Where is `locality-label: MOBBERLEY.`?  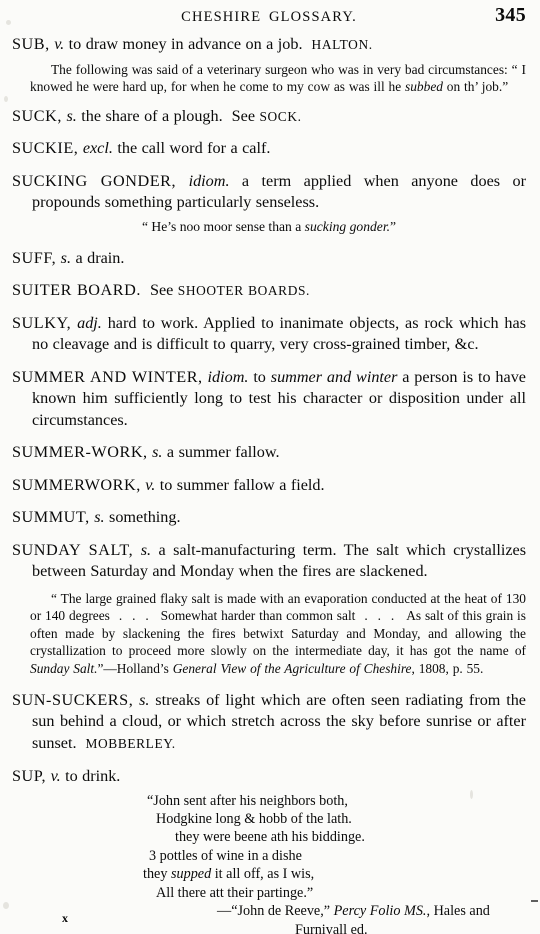
locality-label: MOBBERLEY. is located at coordinates (130, 743).